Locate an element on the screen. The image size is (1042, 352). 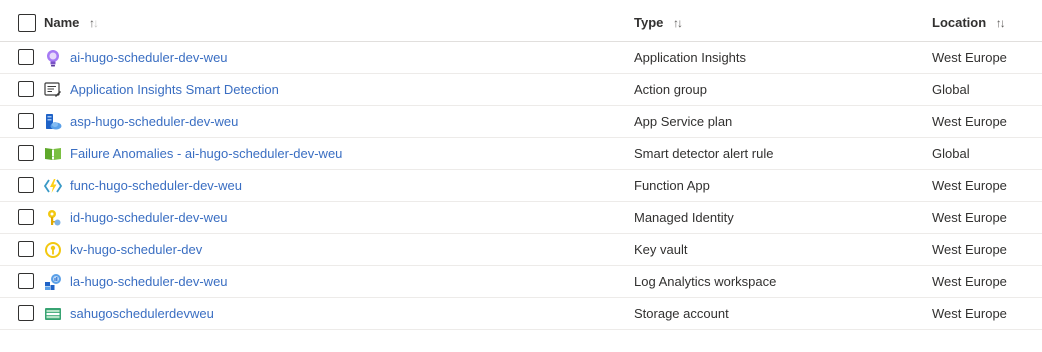
sort-ascending-icon: ↑↓ is located at coordinates (94, 23).